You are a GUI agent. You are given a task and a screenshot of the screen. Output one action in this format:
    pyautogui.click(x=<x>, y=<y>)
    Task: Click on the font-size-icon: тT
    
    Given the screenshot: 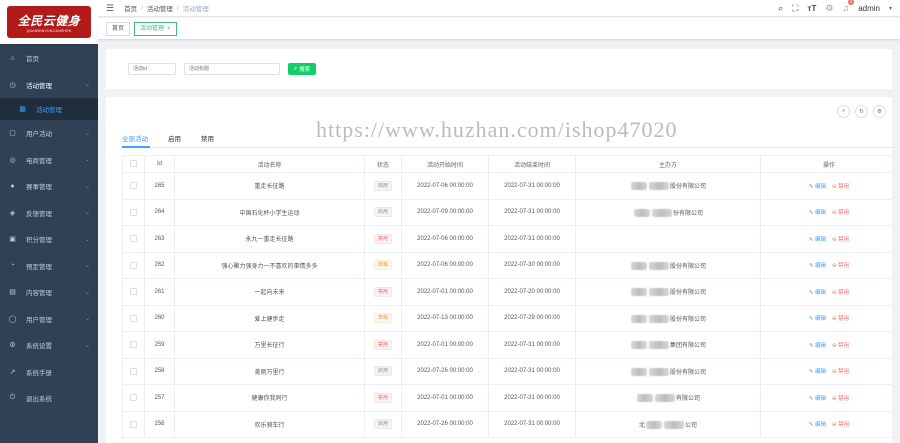 What is the action you would take?
    pyautogui.click(x=812, y=8)
    